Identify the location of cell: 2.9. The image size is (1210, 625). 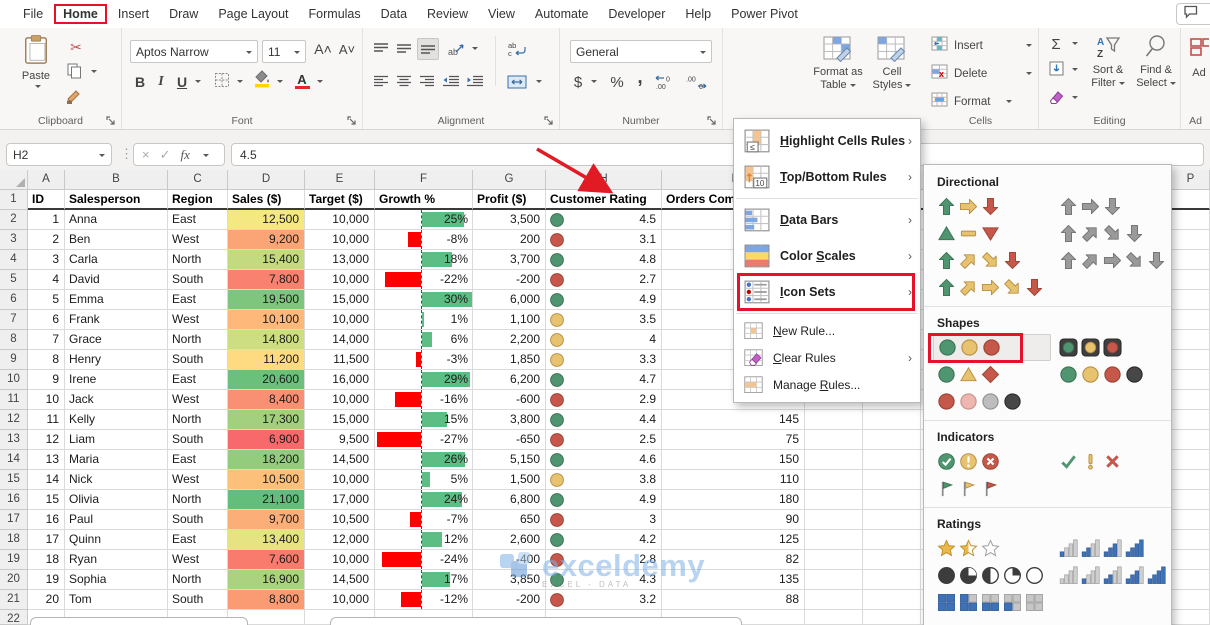
(604, 400).